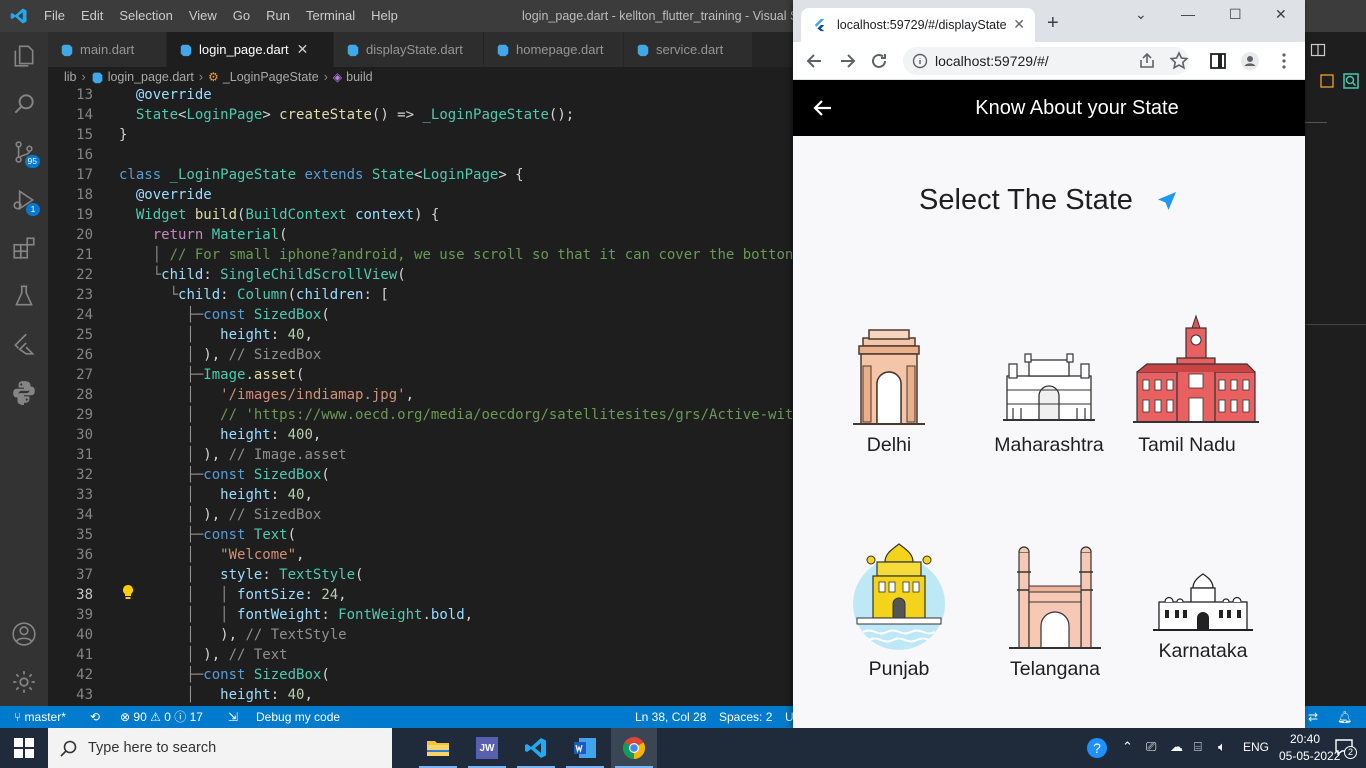 The height and width of the screenshot is (768, 1366). I want to click on debug-badge: 1, so click(33, 209).